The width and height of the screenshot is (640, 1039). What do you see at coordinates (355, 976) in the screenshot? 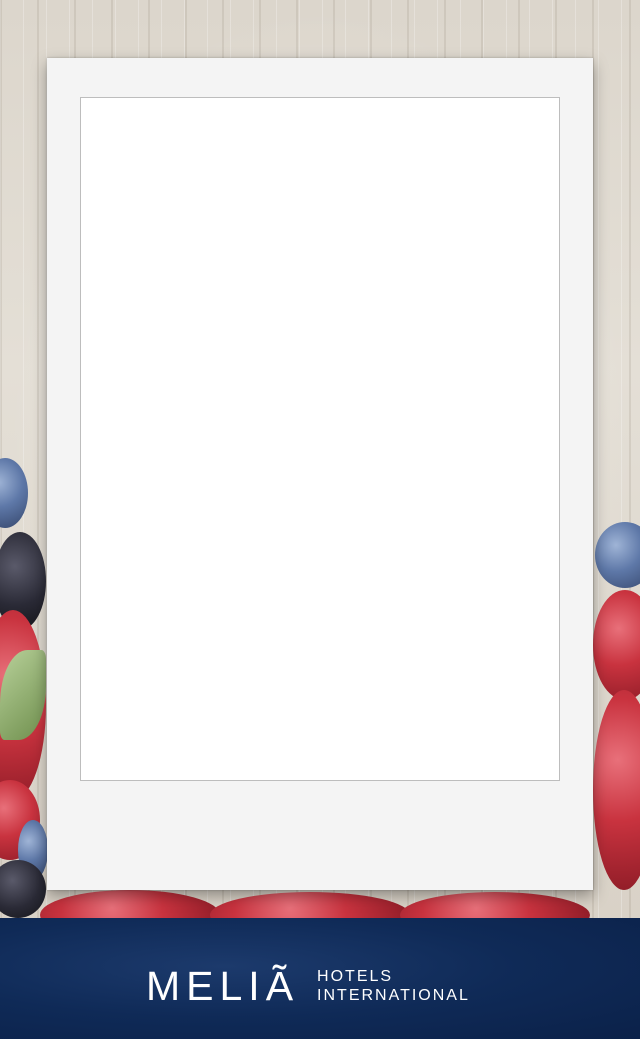
I see `logo-tagline-line1: HOTELS` at bounding box center [355, 976].